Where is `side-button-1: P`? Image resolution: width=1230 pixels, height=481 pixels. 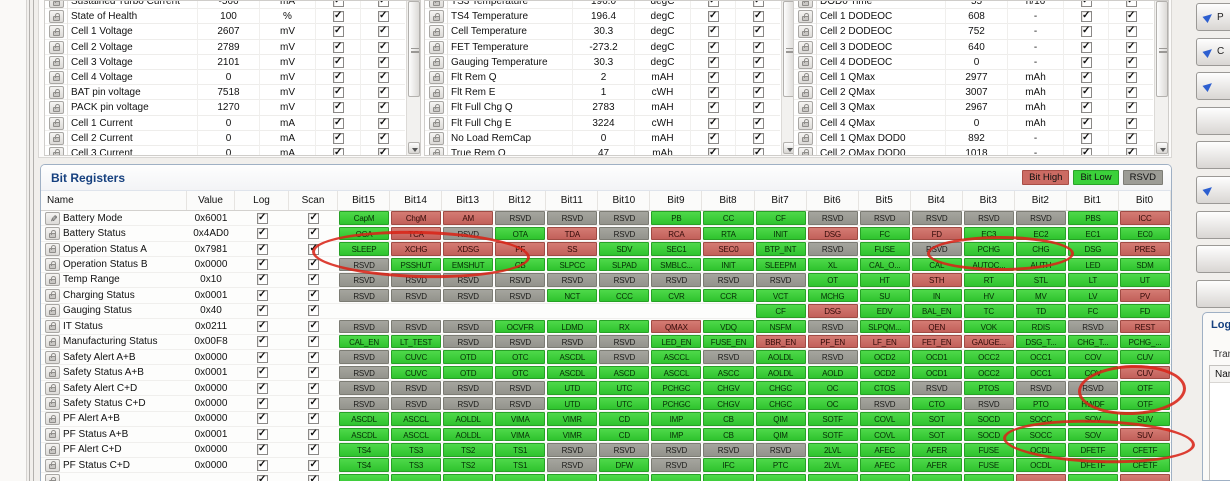 side-button-1: P is located at coordinates (1213, 17).